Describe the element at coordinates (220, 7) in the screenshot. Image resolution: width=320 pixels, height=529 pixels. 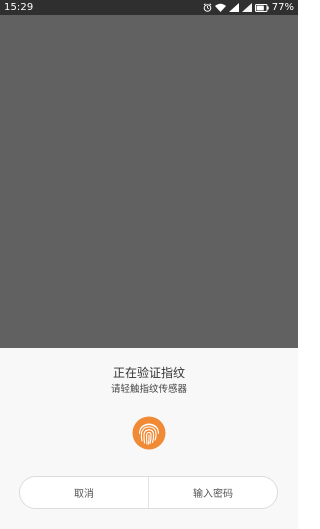
I see `wifi-icon` at that location.